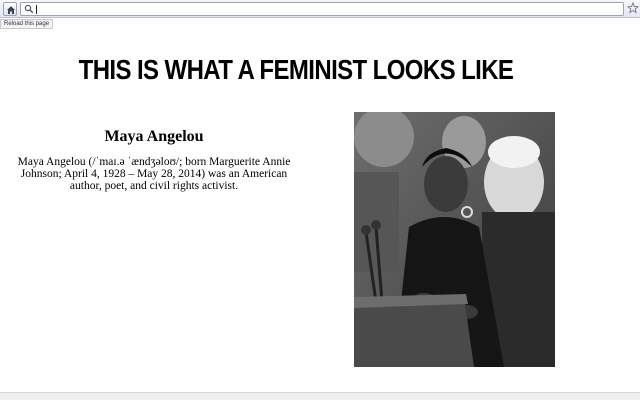 The width and height of the screenshot is (640, 400). Describe the element at coordinates (36, 9) in the screenshot. I see `text-caret` at that location.